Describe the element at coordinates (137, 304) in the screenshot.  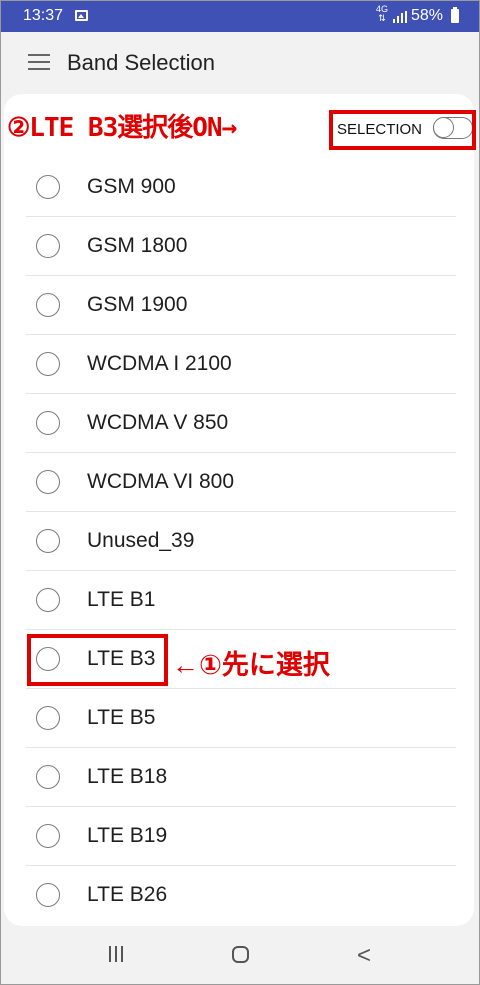
I see `band-label: GSM 1900` at that location.